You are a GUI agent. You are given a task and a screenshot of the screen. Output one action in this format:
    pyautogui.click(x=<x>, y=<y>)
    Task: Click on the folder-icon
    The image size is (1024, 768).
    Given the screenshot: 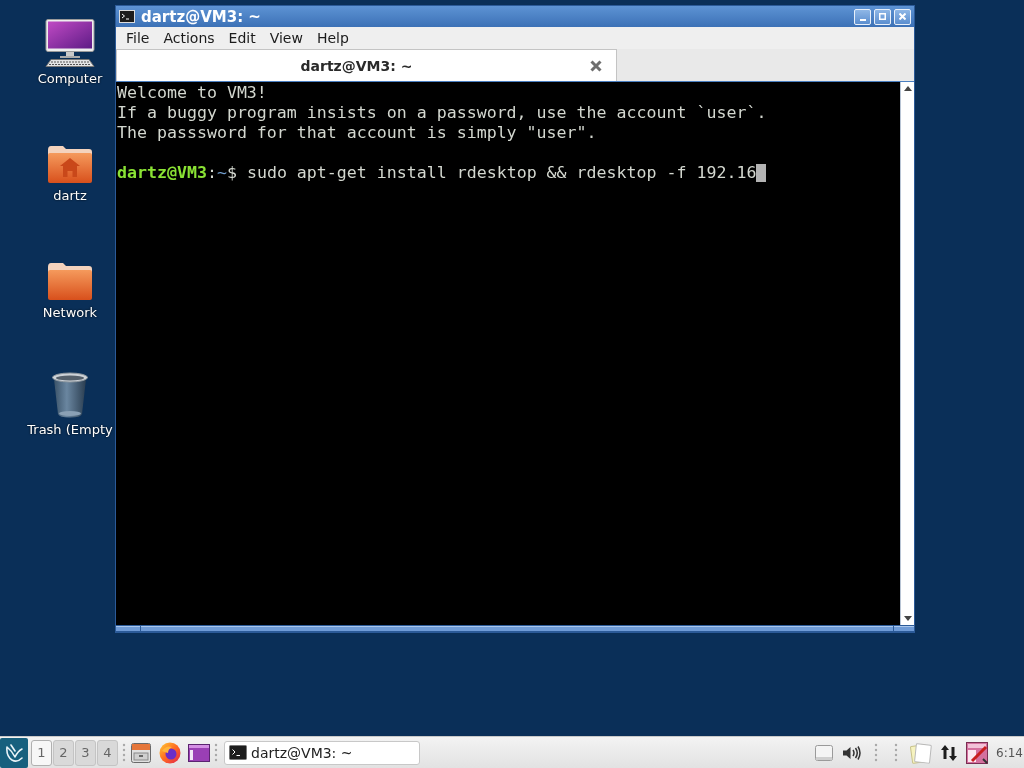 What is the action you would take?
    pyautogui.click(x=70, y=281)
    